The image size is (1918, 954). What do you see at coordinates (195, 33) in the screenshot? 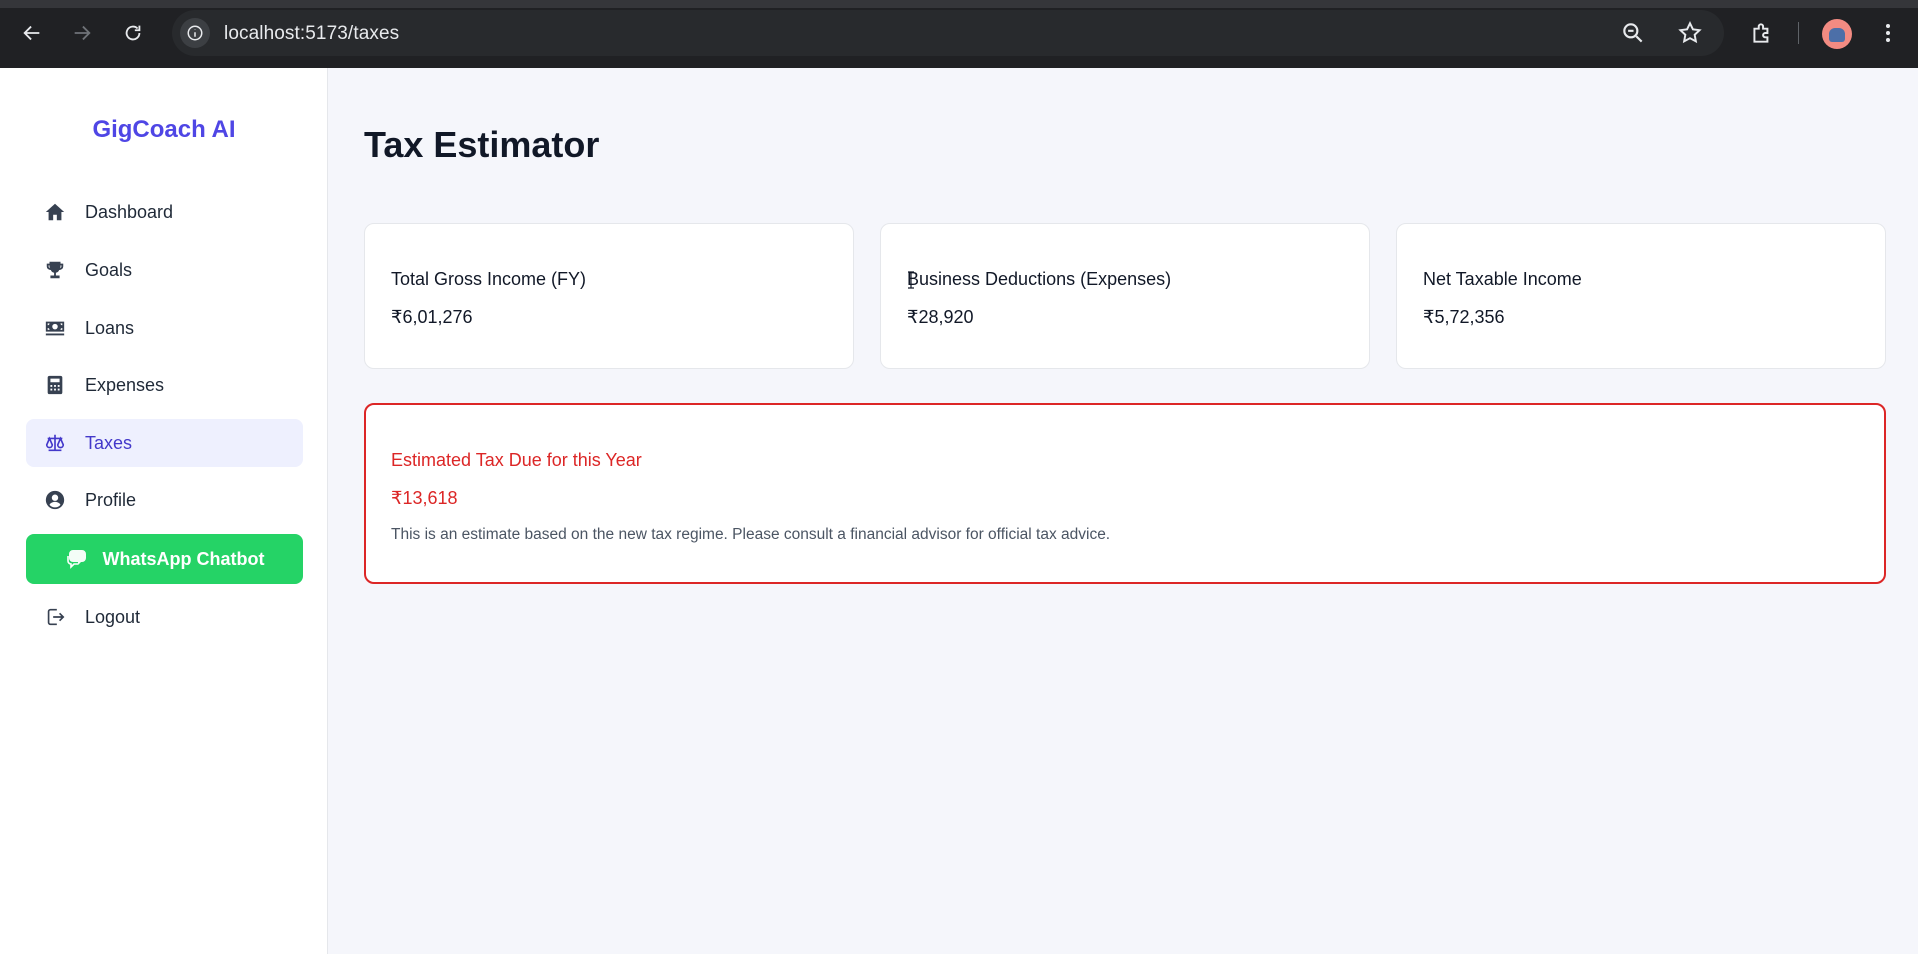
I see `site-info-icon` at bounding box center [195, 33].